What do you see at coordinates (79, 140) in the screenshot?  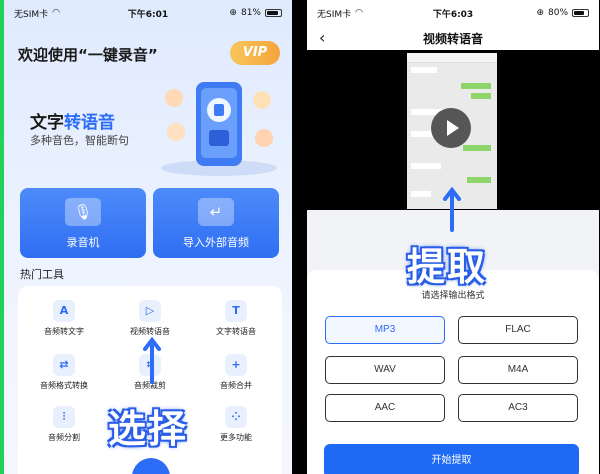 I see `hero-subtitle: 多种音色，智能断句` at bounding box center [79, 140].